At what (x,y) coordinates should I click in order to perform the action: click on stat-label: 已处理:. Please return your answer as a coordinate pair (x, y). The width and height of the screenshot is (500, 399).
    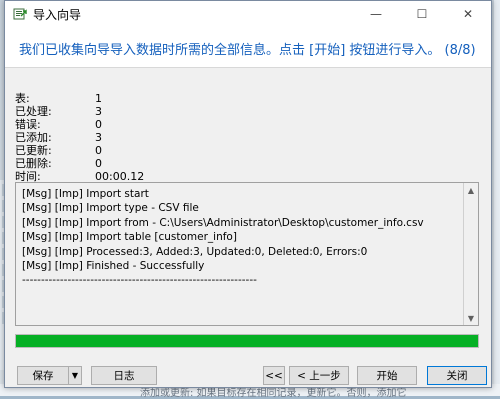
    Looking at the image, I should click on (33, 111).